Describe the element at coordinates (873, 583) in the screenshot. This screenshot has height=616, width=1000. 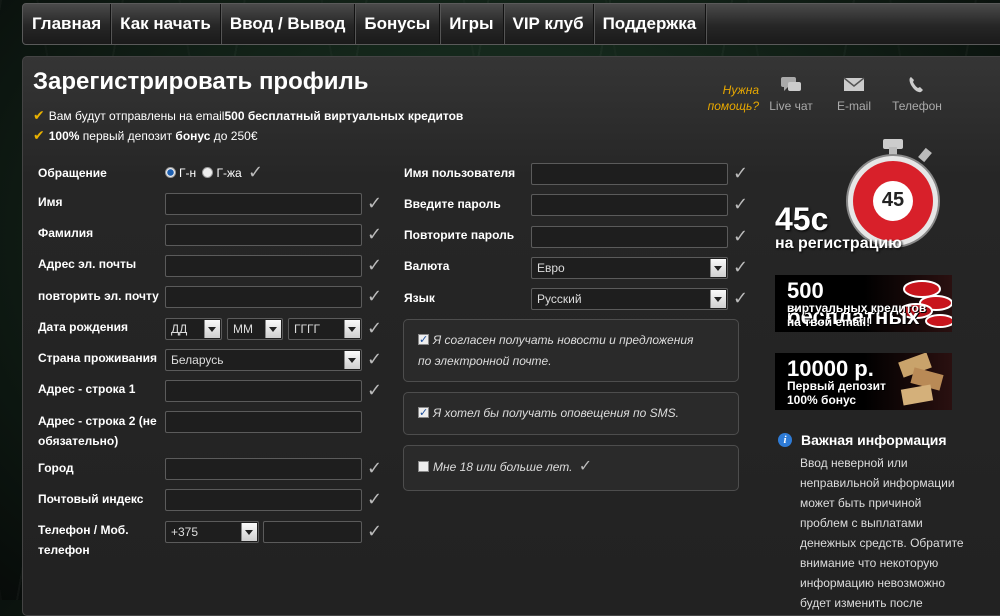
I see `info-line: информацию невозможно` at that location.